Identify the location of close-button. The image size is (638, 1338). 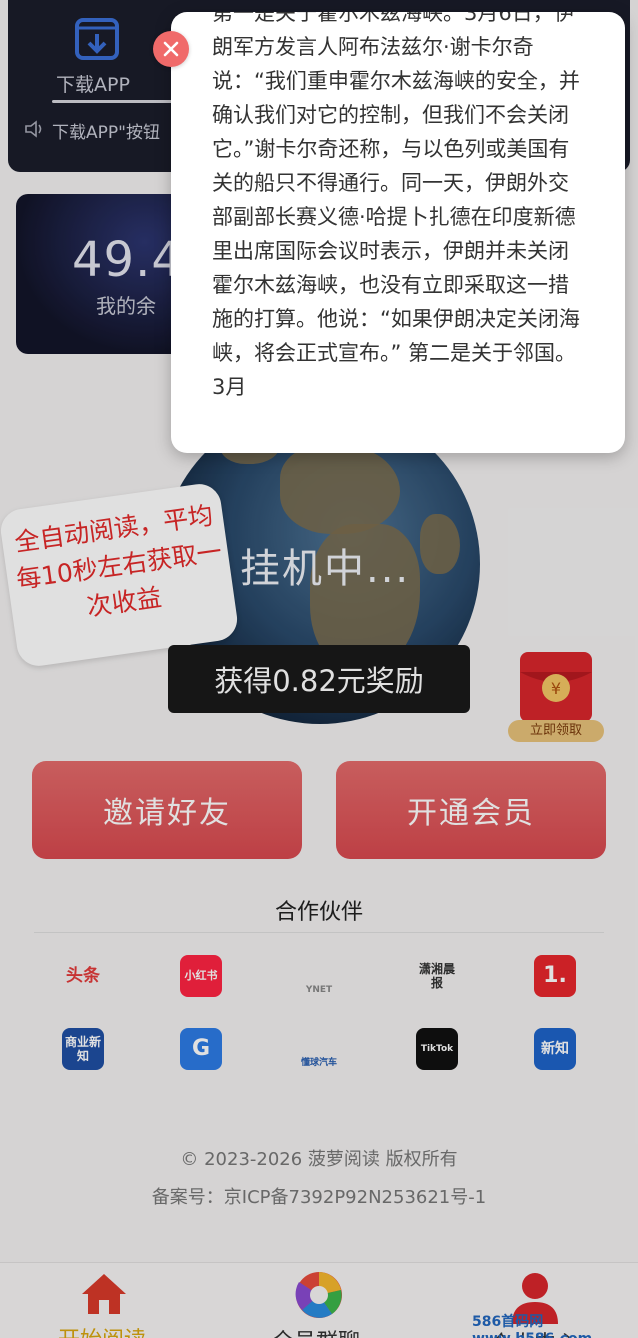
(171, 49).